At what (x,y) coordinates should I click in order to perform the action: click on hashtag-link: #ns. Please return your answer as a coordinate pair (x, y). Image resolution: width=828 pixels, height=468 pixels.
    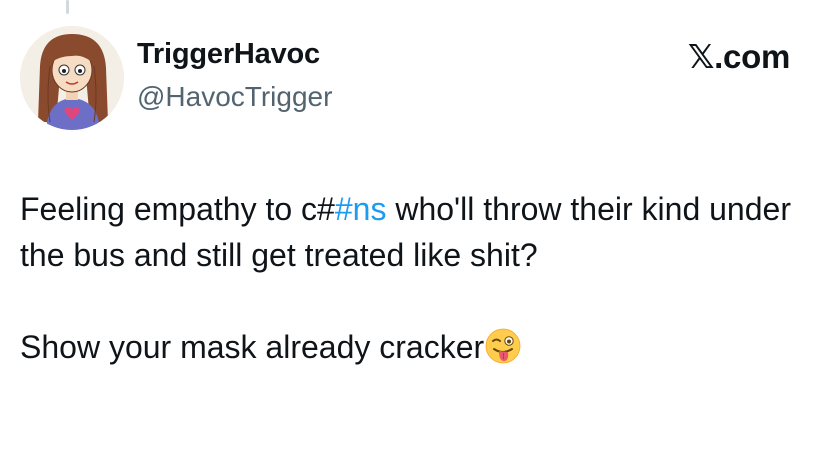
    Looking at the image, I should click on (361, 209).